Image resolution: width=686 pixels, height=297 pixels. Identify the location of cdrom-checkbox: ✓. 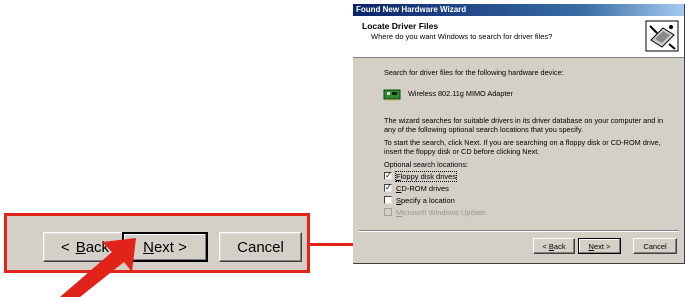
(388, 188).